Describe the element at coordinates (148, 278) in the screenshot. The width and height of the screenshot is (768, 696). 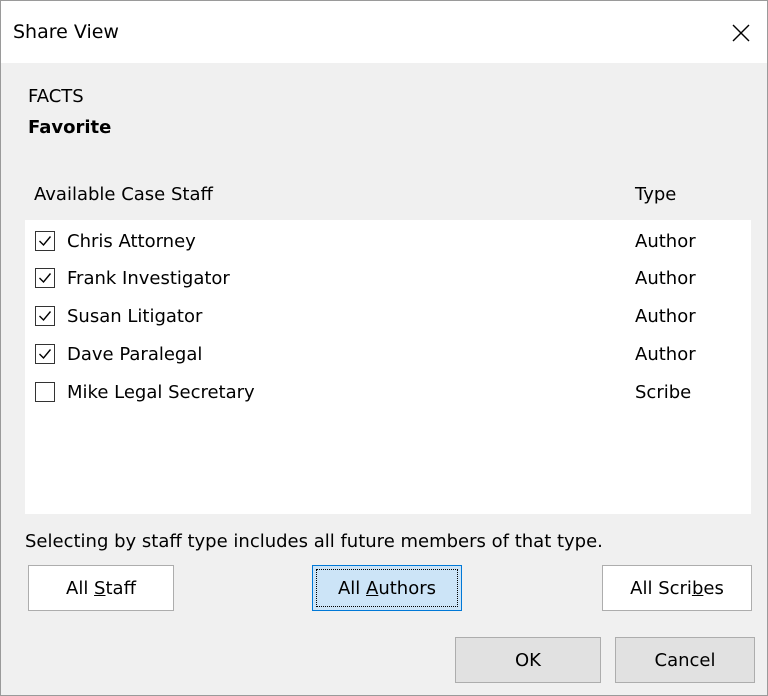
I see `staff-name: Frank Investigator` at that location.